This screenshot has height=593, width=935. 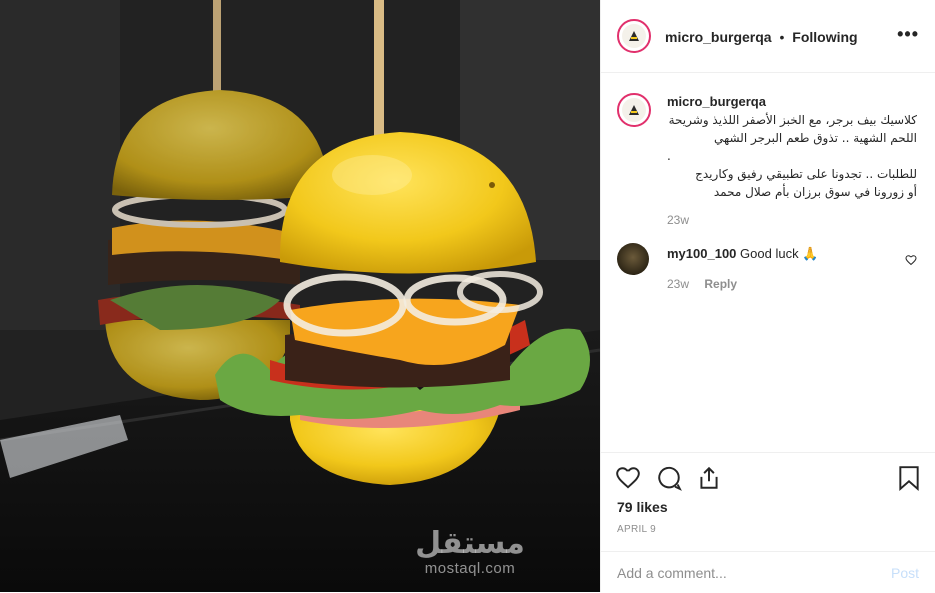 I want to click on comment-meta: 23w Reply, so click(x=792, y=284).